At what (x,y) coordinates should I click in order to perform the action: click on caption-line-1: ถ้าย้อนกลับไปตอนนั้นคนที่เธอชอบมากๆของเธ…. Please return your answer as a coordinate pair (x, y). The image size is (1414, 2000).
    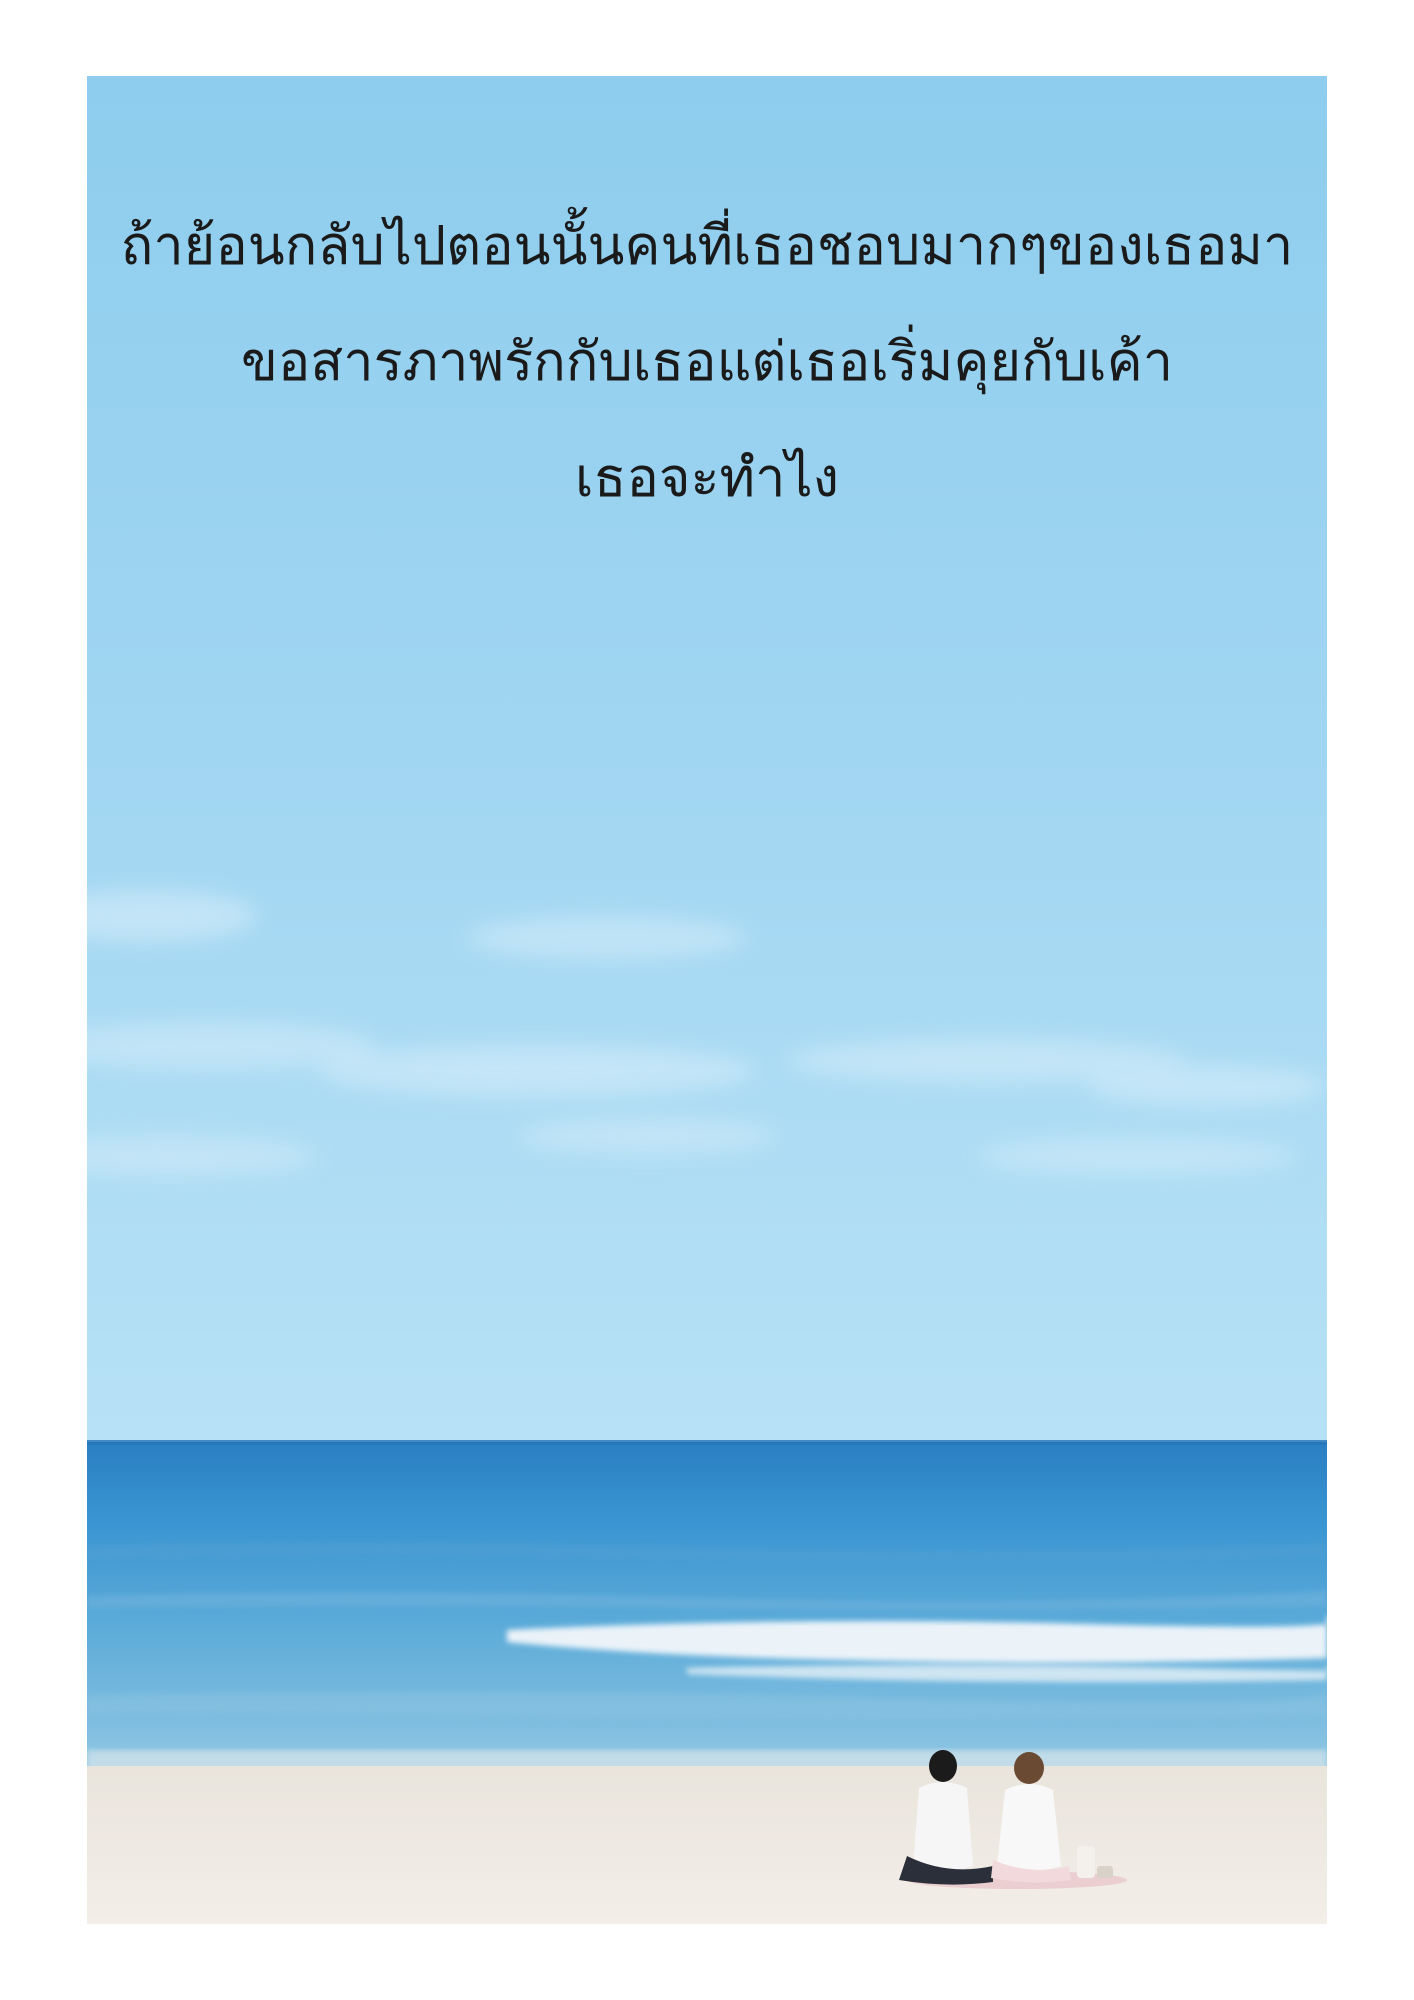
    Looking at the image, I should click on (707, 245).